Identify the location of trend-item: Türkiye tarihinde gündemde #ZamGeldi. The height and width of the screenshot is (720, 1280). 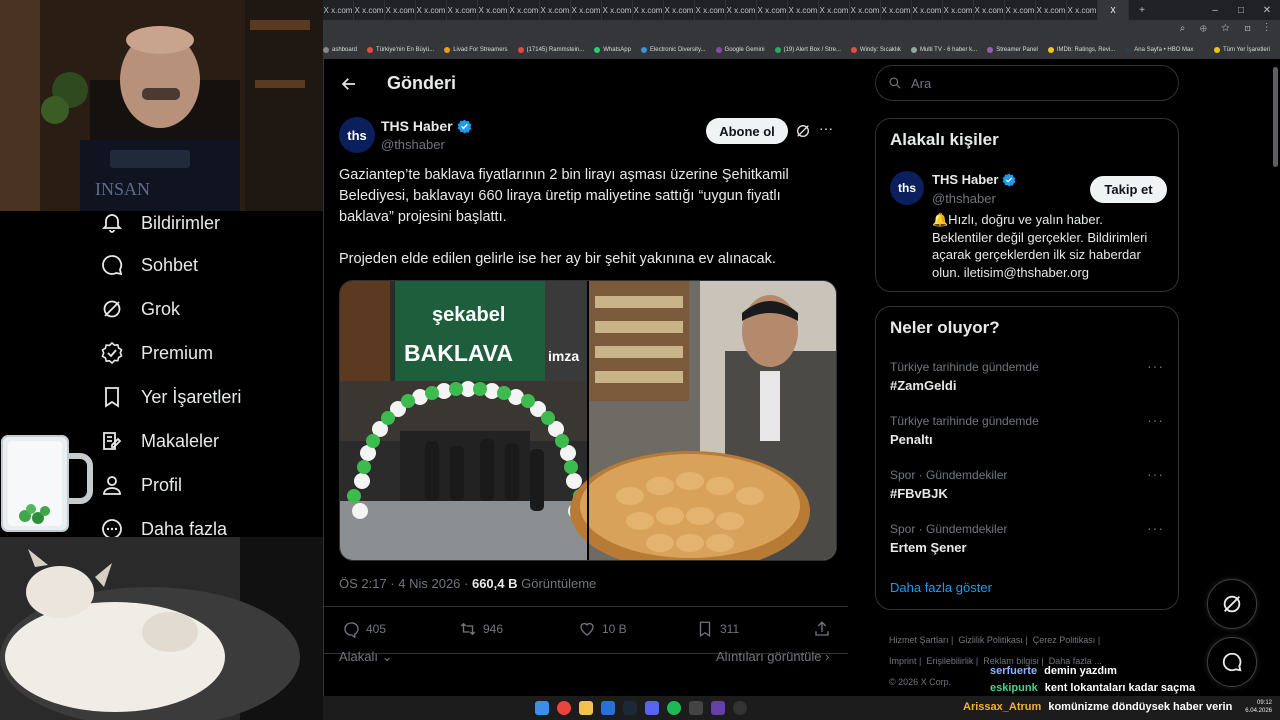
(964, 376).